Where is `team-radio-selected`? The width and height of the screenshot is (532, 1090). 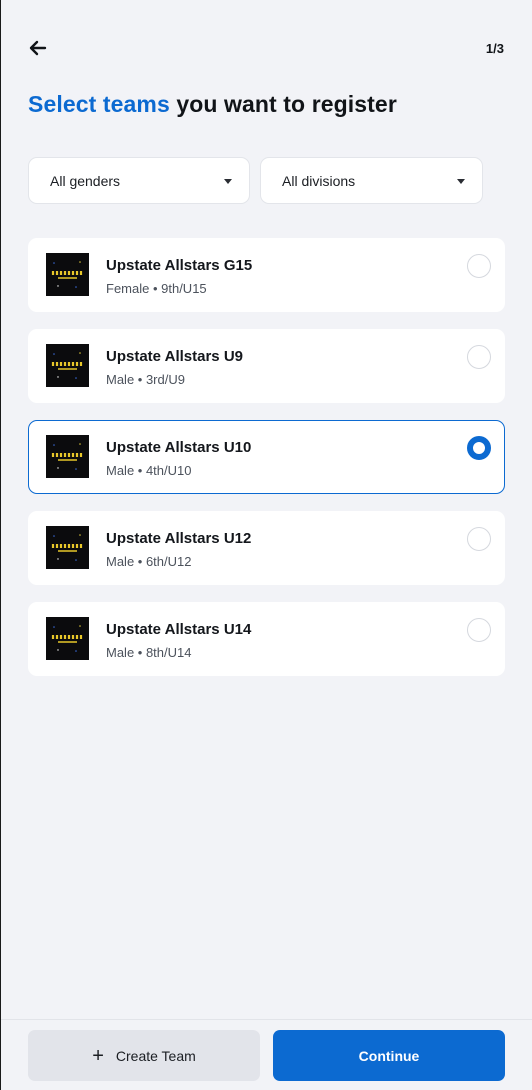
team-radio-selected is located at coordinates (479, 448).